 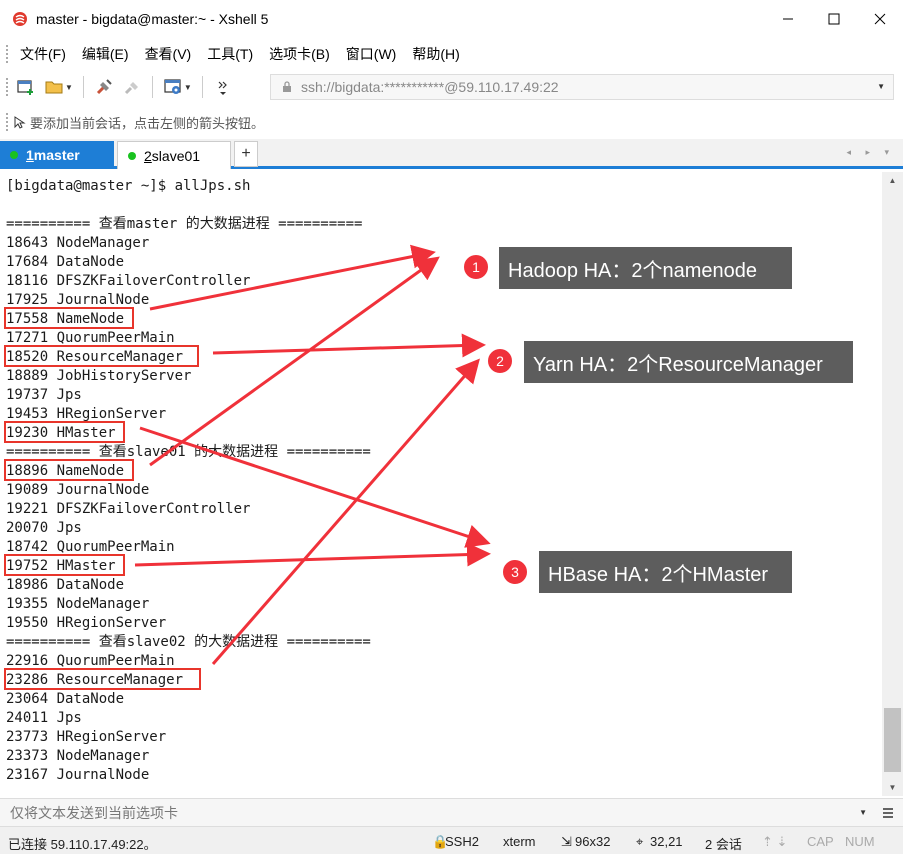 I want to click on scrollbar-thumb, so click(x=892, y=740).